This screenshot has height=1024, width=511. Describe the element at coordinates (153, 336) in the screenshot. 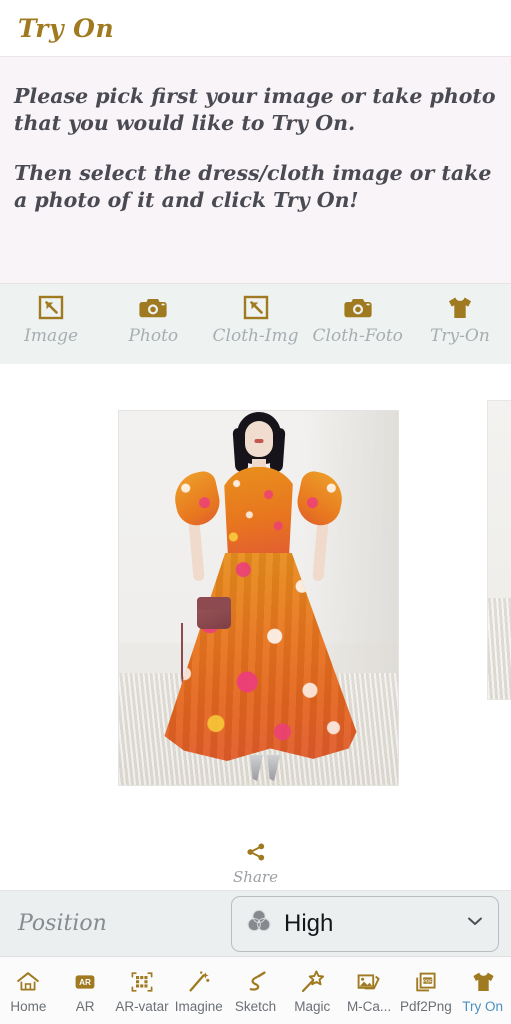

I see `toolbar-label: Photo` at that location.